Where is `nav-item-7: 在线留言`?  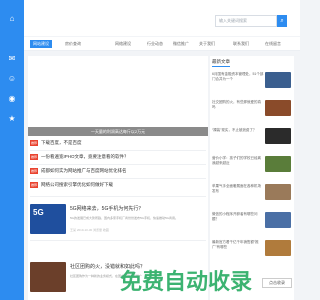
nav-item-7: 在线留言 is located at coordinates (273, 44).